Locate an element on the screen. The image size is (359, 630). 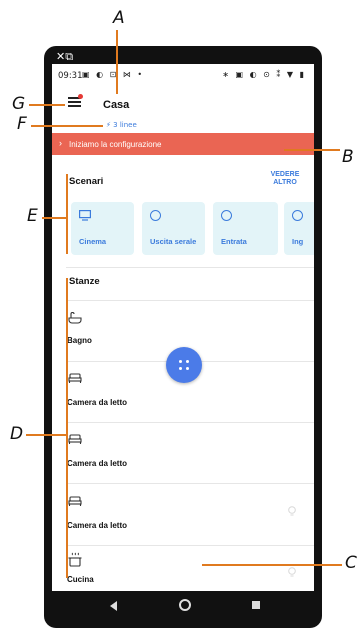
room-label: Bagno is located at coordinates (79, 340).